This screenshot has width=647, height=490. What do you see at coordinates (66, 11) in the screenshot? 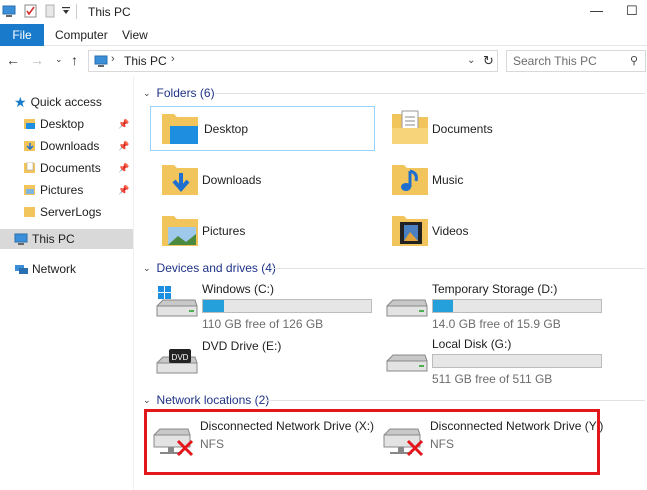
I see `customize-dropdown-icon` at bounding box center [66, 11].